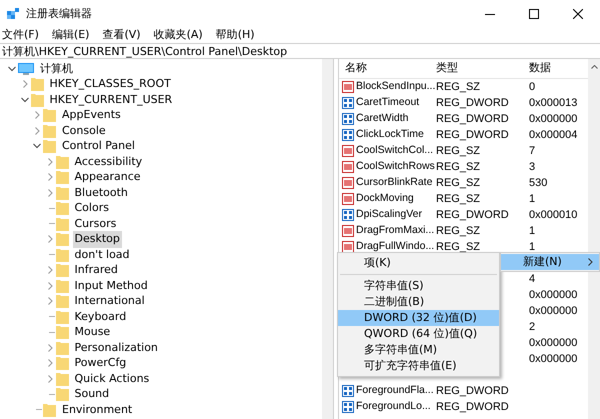 This screenshot has width=600, height=419. I want to click on menu-item: 新建(N), so click(550, 262).